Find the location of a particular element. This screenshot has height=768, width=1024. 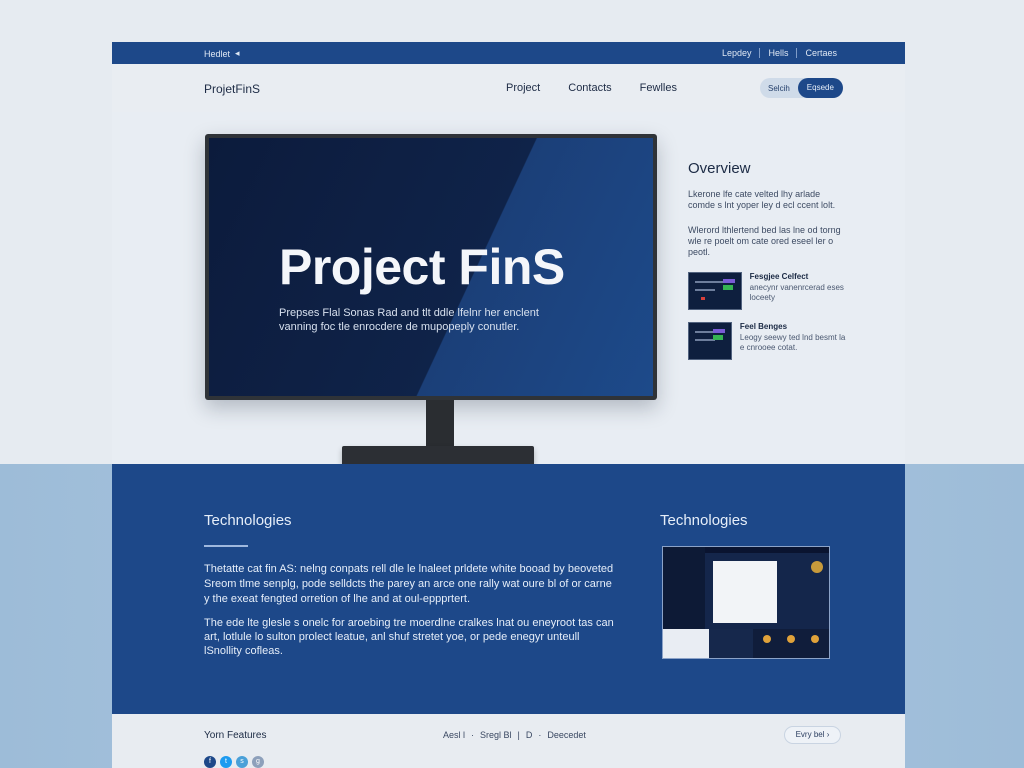

title-underline is located at coordinates (226, 546).